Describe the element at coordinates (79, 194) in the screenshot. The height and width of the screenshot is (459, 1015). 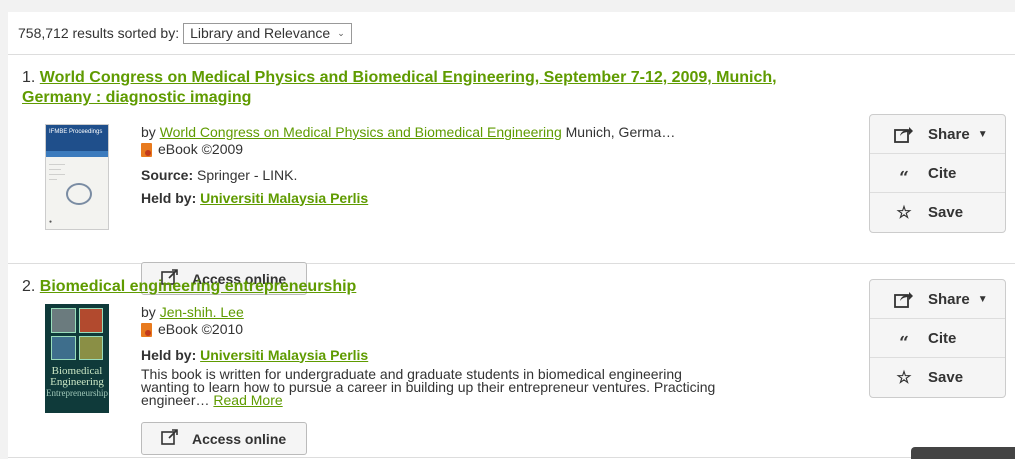
I see `cover-graphic` at that location.